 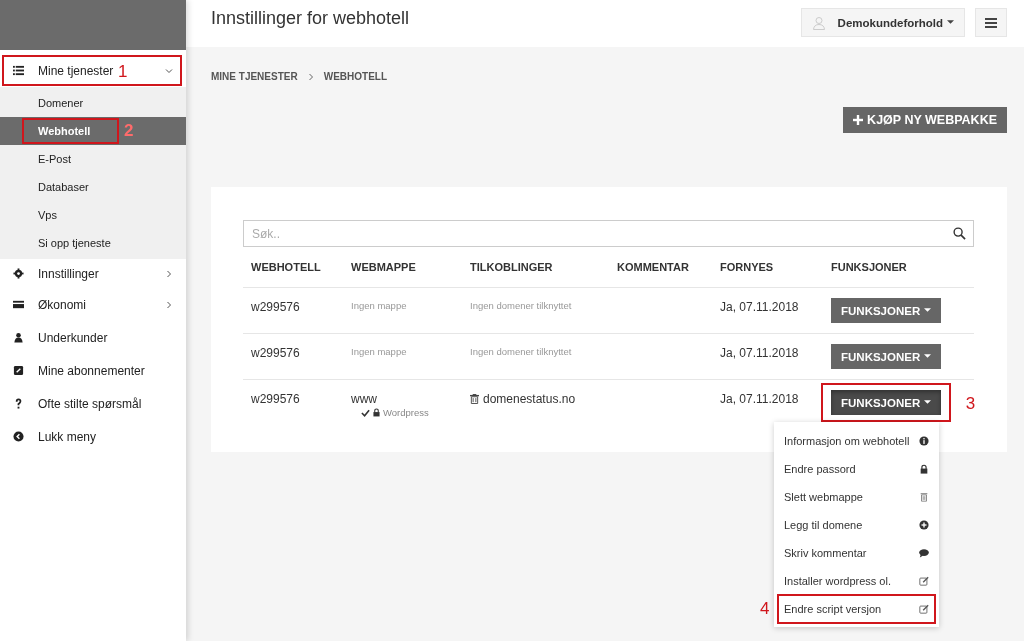 What do you see at coordinates (93, 243) in the screenshot?
I see `submenu-item: Si opp tjeneste` at bounding box center [93, 243].